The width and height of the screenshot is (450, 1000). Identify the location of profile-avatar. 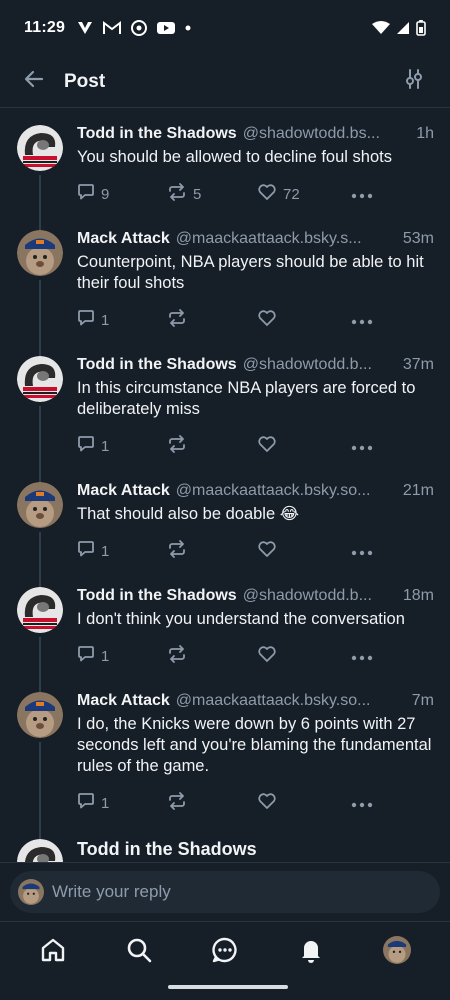
(397, 952).